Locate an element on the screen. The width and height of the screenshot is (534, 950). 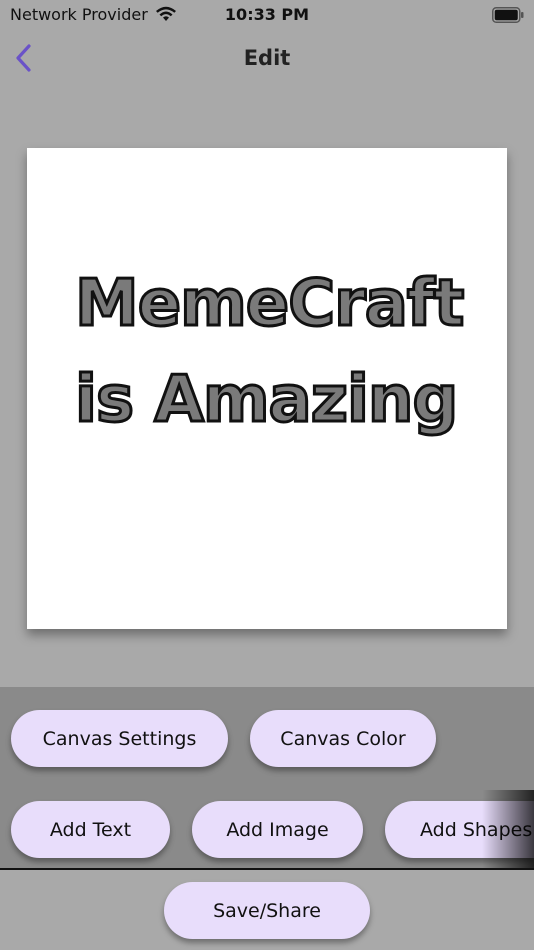
canvas-color-button: Canvas Color is located at coordinates (343, 738).